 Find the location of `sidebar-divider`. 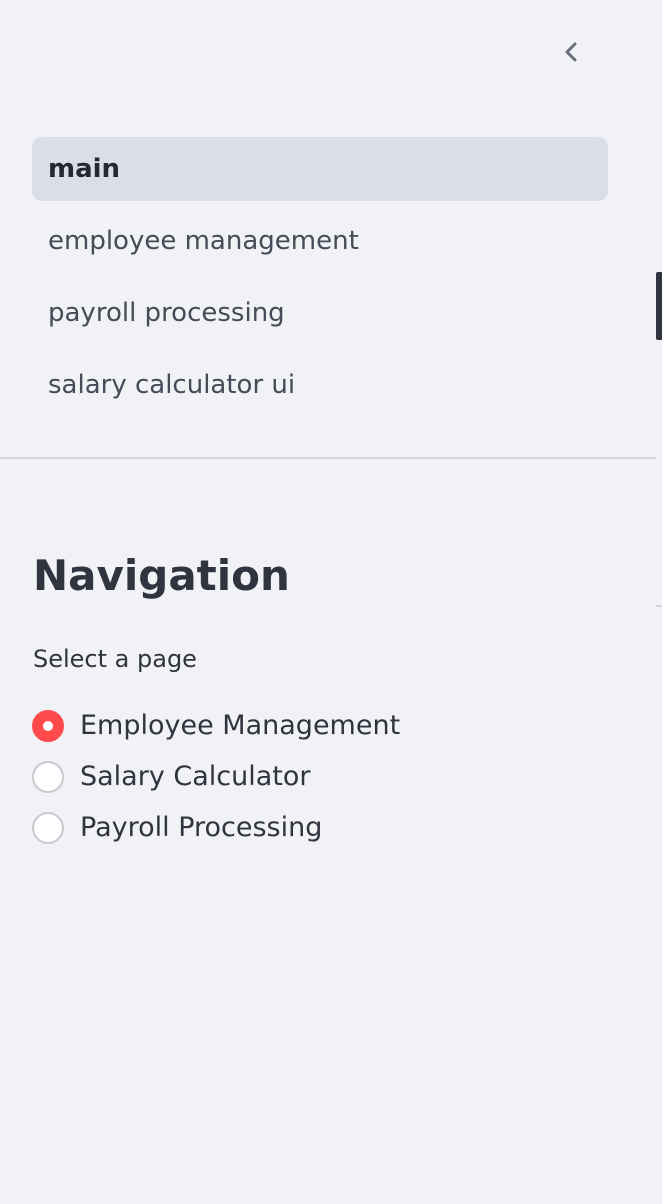

sidebar-divider is located at coordinates (328, 458).